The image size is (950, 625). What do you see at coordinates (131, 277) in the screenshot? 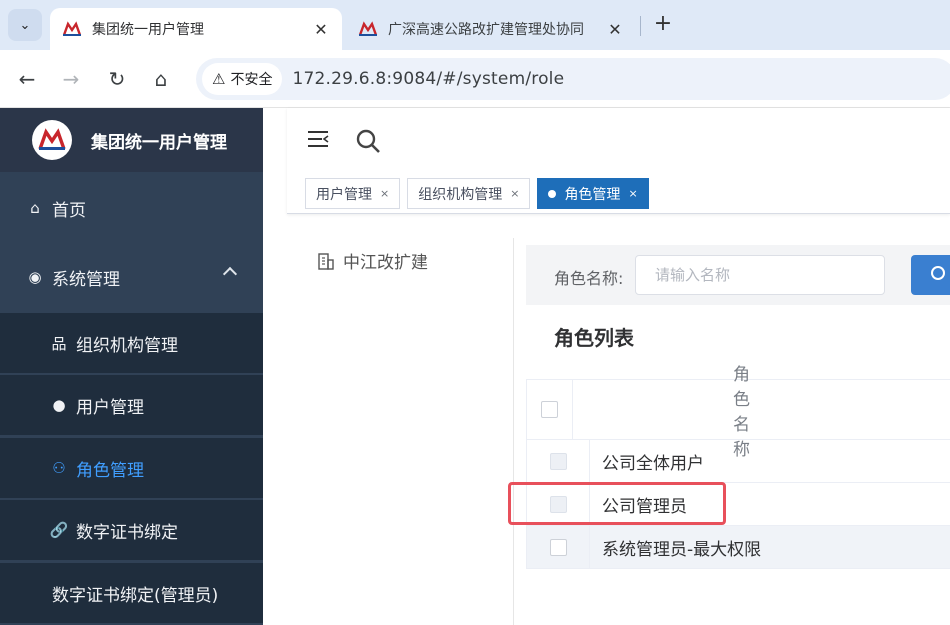
I see `sidebar-item-system: ◉ 系统管理` at bounding box center [131, 277].